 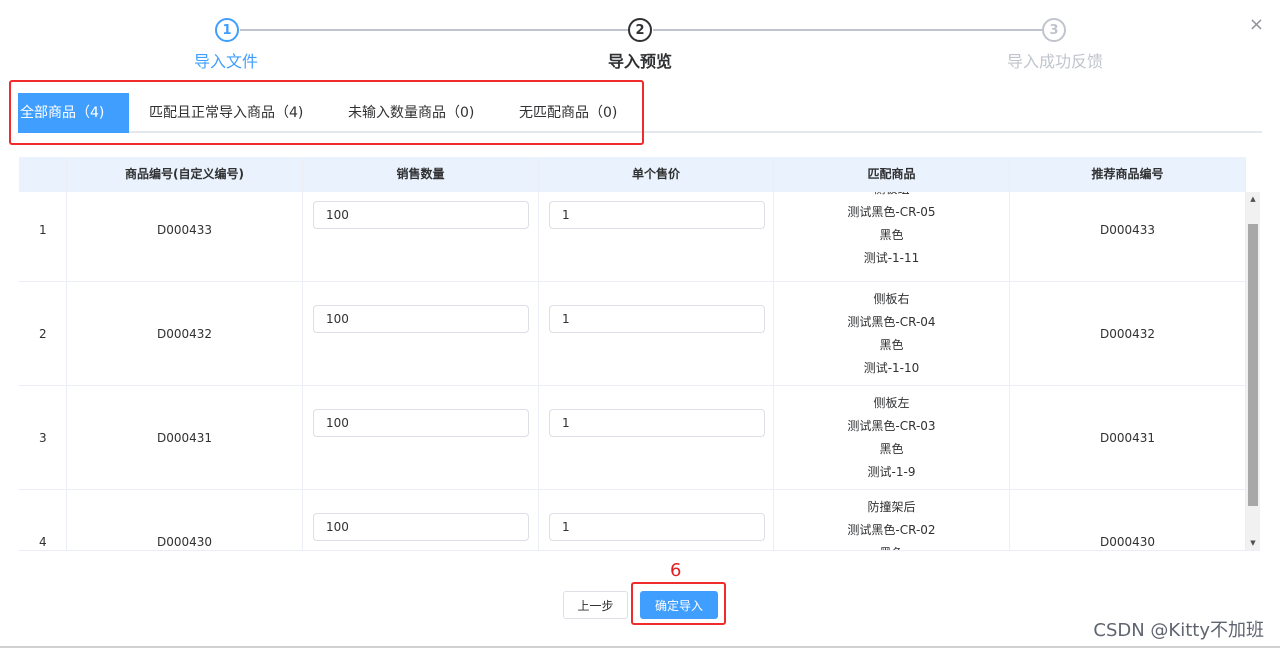 I want to click on tab-matched-products: 匹配且正常导入商品（4), so click(x=226, y=113).